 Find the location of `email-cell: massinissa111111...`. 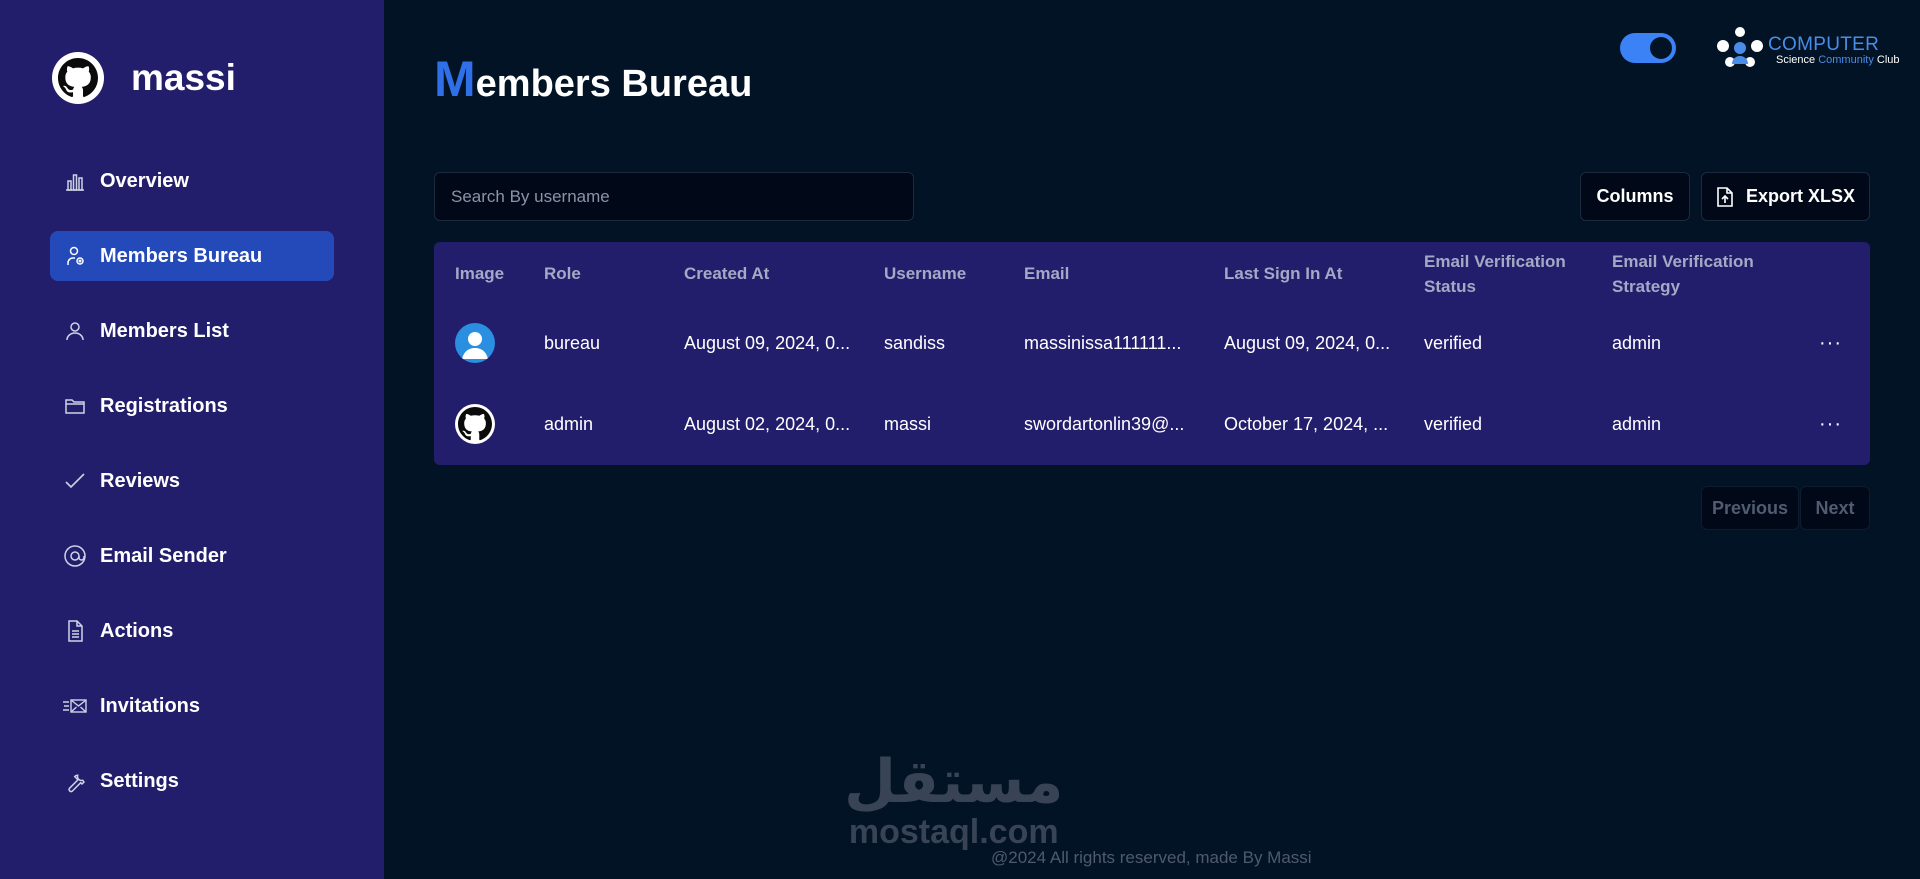

email-cell: massinissa111111... is located at coordinates (1103, 342).